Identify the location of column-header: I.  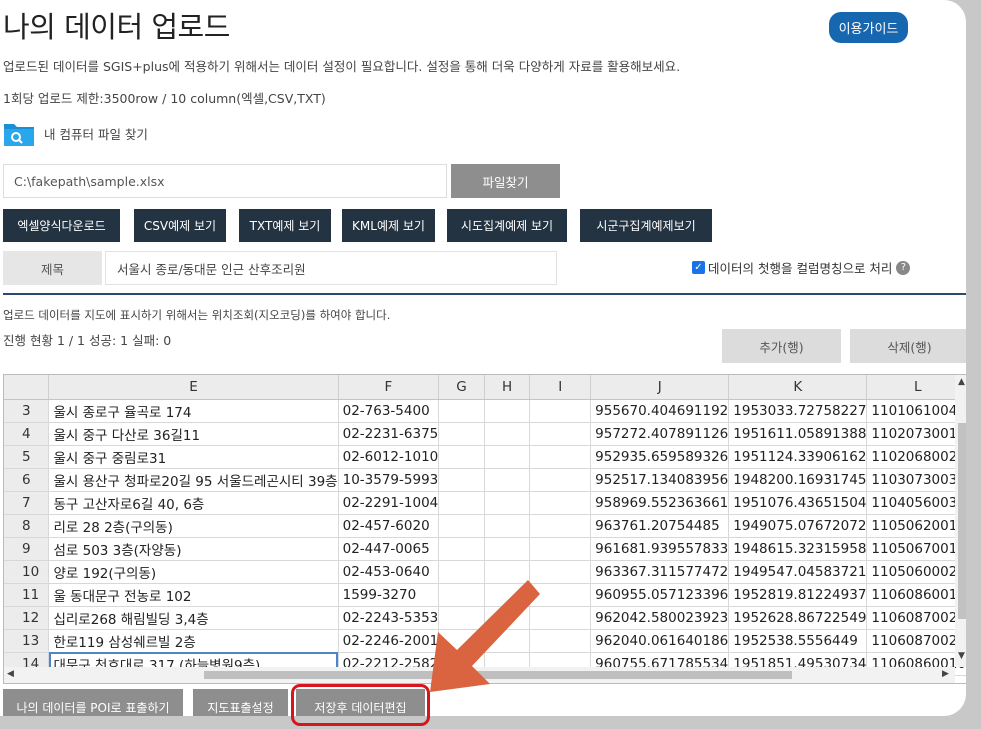
(560, 387).